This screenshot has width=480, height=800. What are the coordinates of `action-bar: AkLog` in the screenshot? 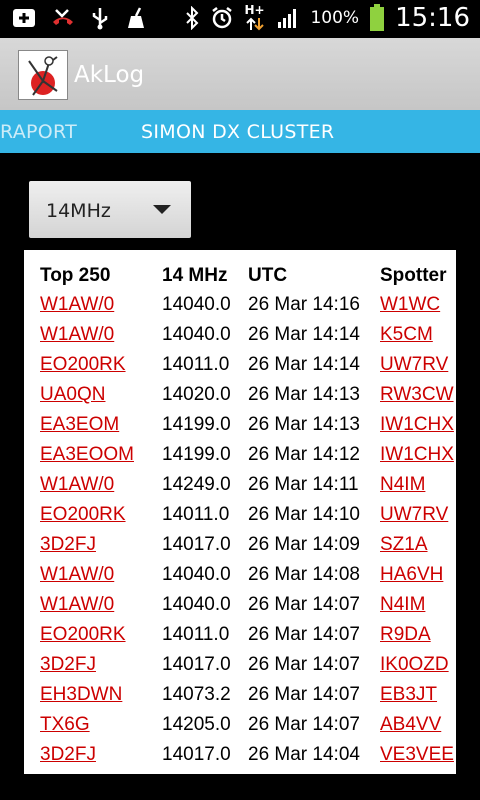 It's located at (240, 74).